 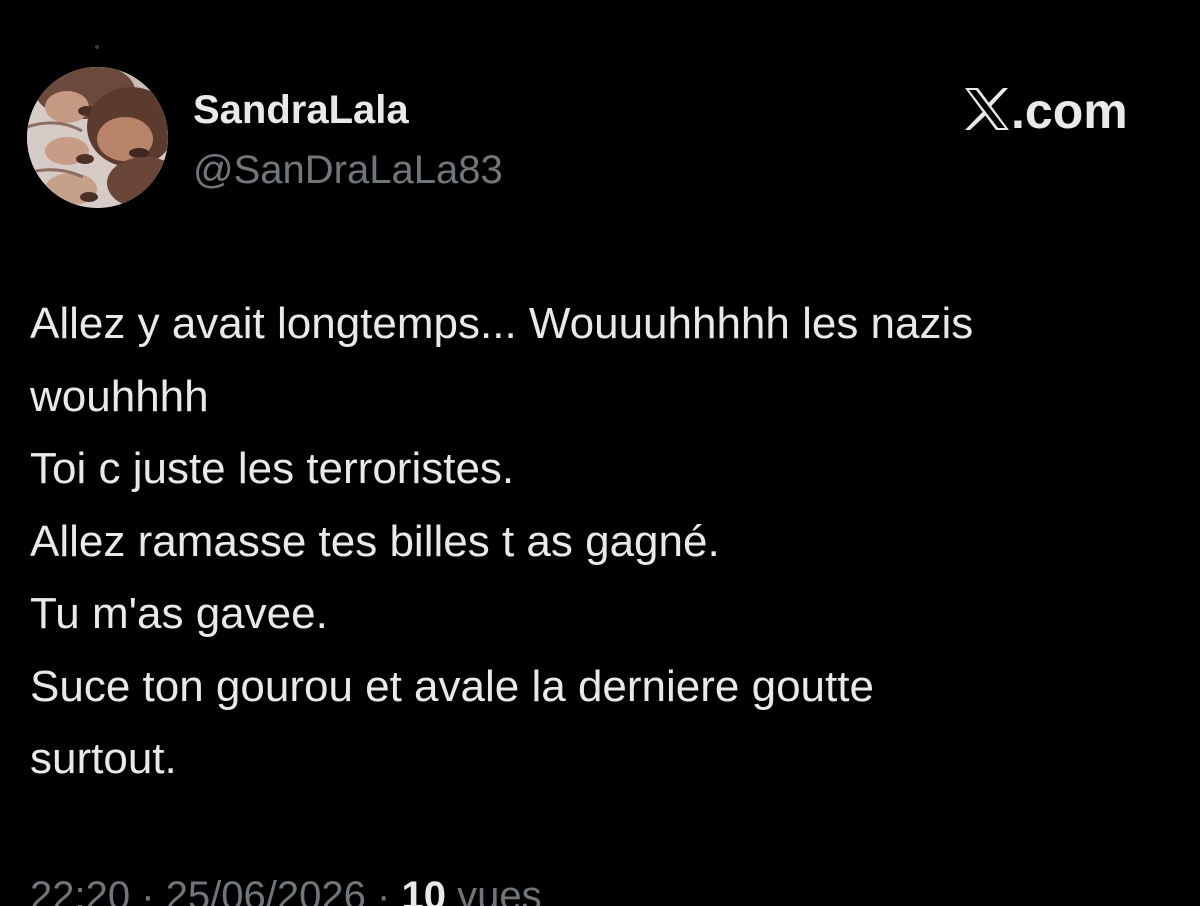 What do you see at coordinates (499, 890) in the screenshot?
I see `views-label: vues` at bounding box center [499, 890].